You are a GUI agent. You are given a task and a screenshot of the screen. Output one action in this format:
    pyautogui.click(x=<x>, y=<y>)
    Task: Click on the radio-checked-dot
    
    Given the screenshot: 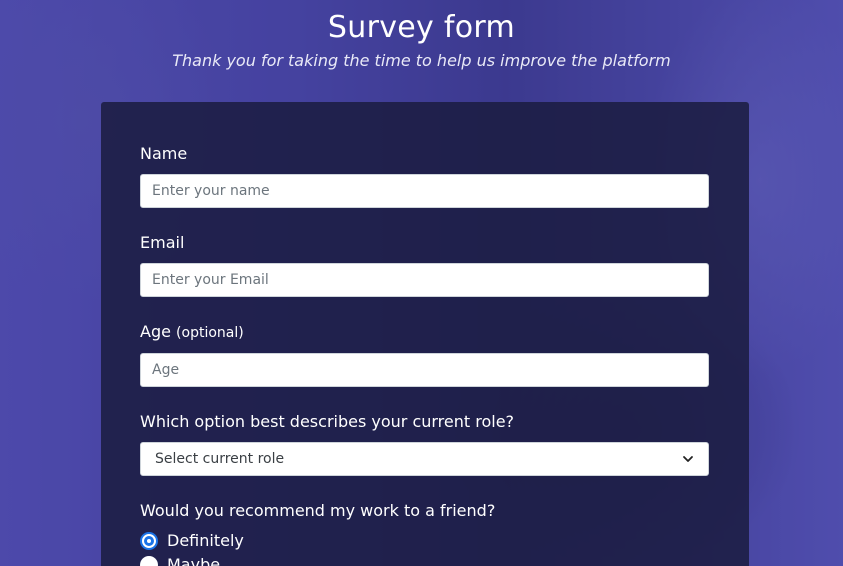 What is the action you would take?
    pyautogui.click(x=149, y=541)
    